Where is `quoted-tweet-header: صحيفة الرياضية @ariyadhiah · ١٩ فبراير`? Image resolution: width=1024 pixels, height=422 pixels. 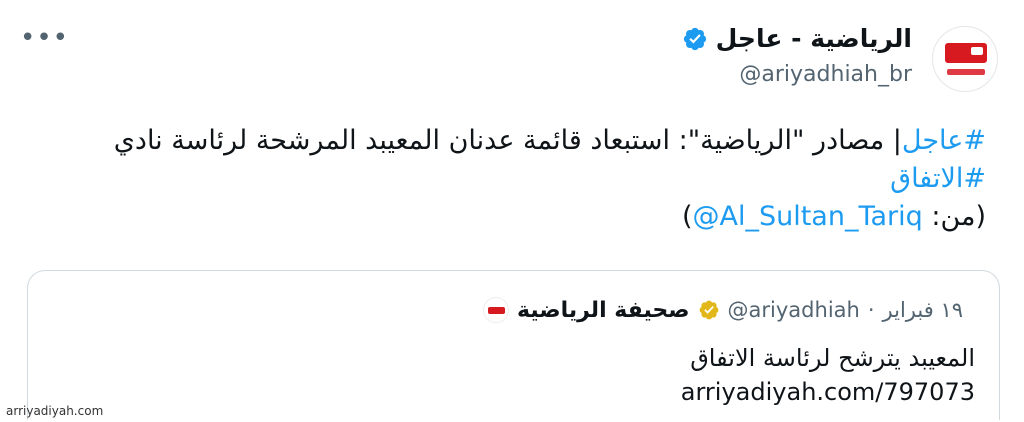 quoted-tweet-header: صحيفة الرياضية @ariyadhiah · ١٩ فبراير is located at coordinates (723, 310).